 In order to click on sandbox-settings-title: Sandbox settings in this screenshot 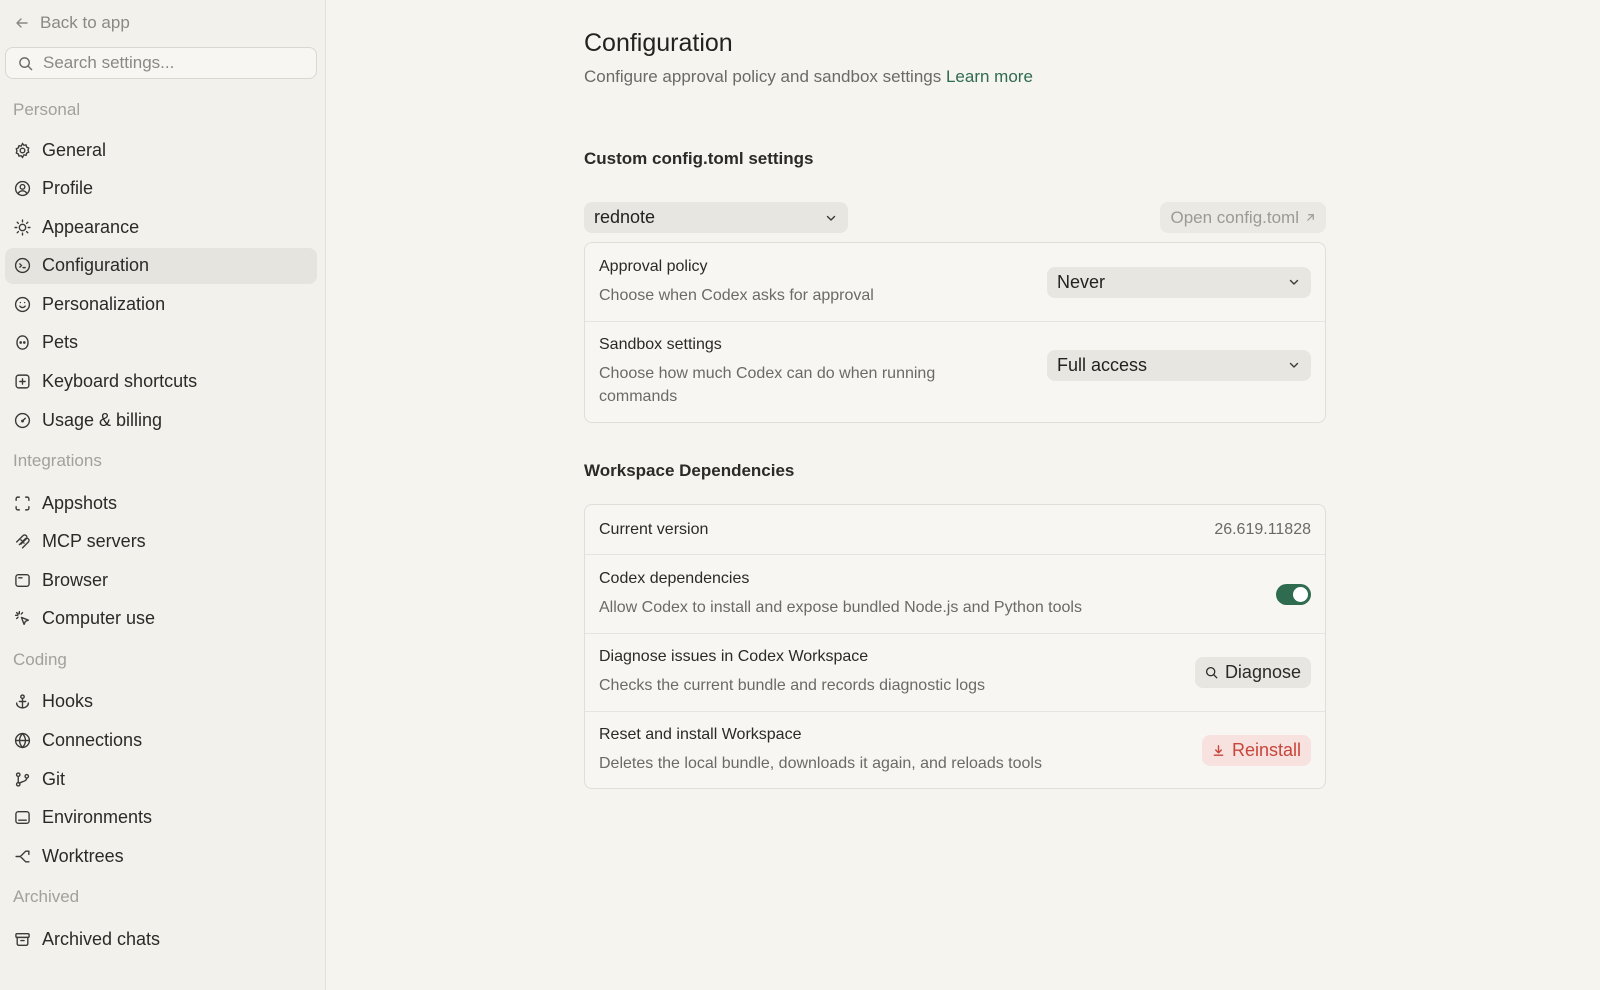, I will do `click(660, 344)`.